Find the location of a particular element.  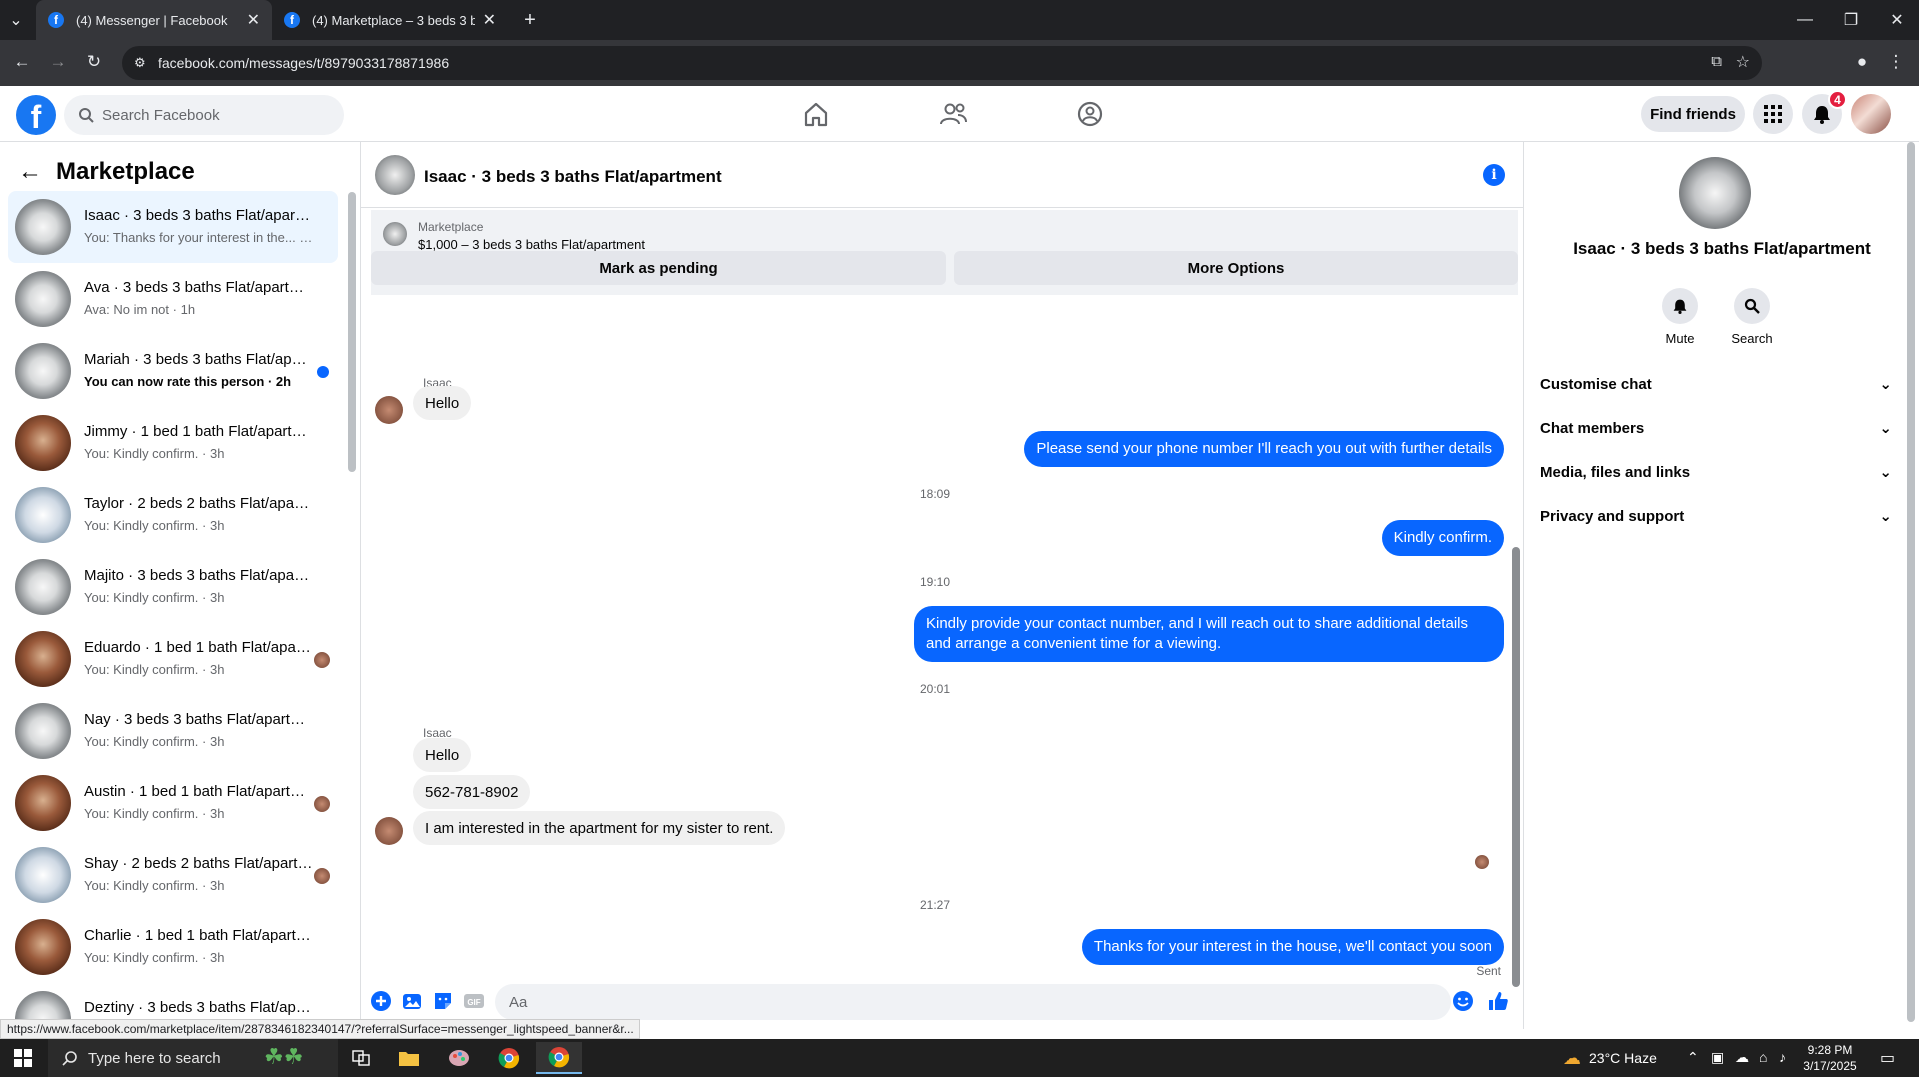

tab-search-icon: ⌄ is located at coordinates (16, 20).